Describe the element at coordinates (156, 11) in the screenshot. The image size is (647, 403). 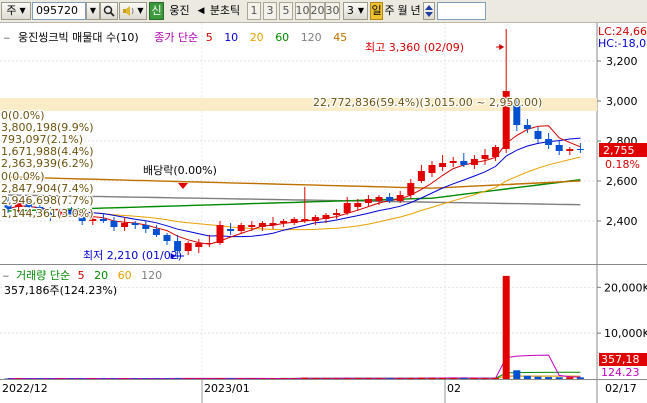
I see `credit-badge: 신` at that location.